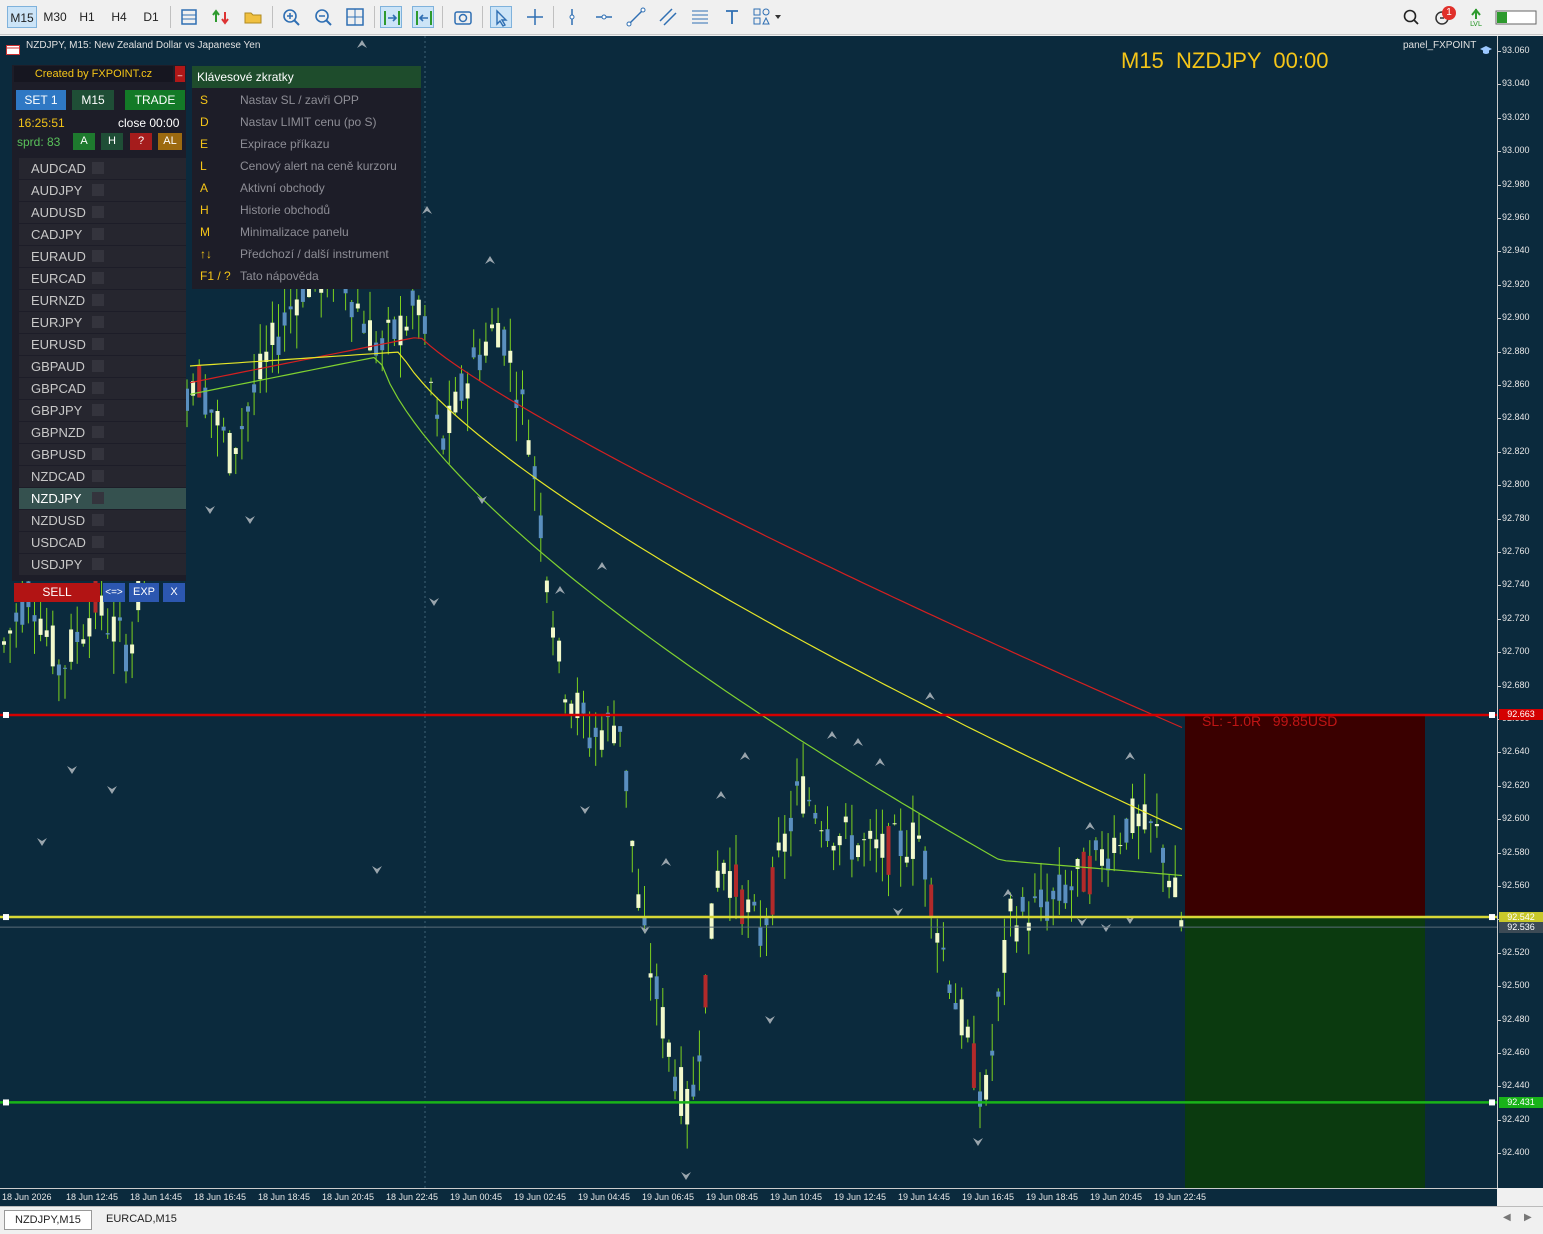 The image size is (1543, 1234). I want to click on grid-icon, so click(355, 17).